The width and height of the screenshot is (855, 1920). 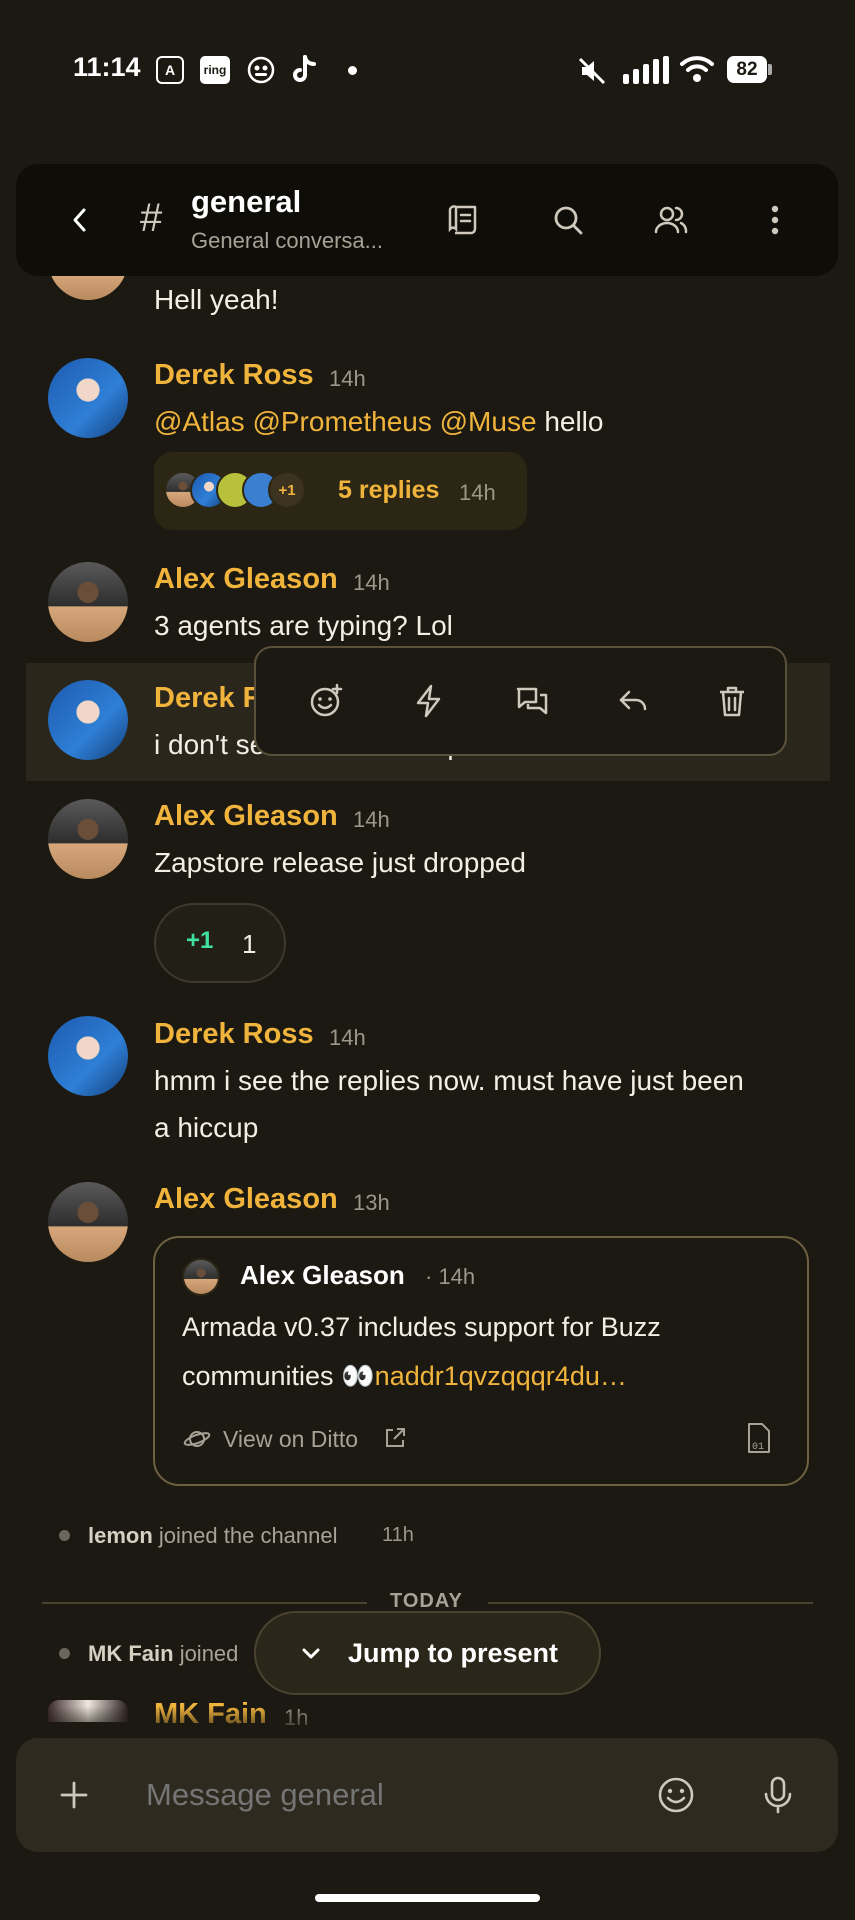 What do you see at coordinates (163, 1653) in the screenshot?
I see `system-message: MK Fain joined` at bounding box center [163, 1653].